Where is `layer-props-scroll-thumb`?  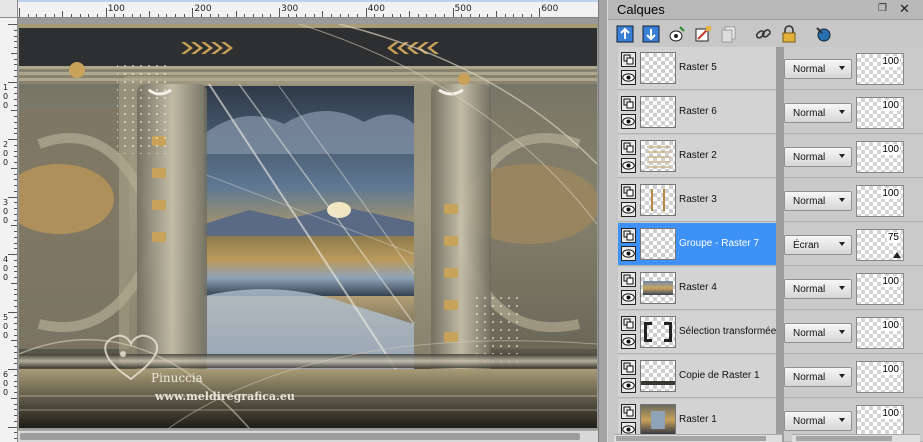 layer-props-scroll-thumb is located at coordinates (844, 438).